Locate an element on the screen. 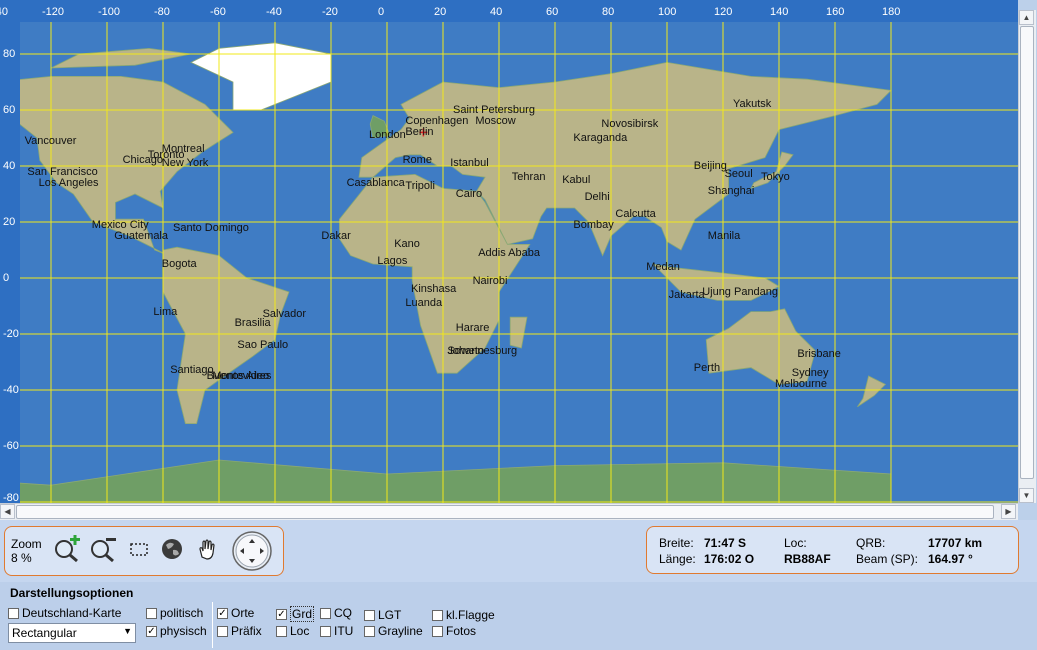 Image resolution: width=1037 pixels, height=650 pixels. vertical-scroll-thumb is located at coordinates (1027, 252).